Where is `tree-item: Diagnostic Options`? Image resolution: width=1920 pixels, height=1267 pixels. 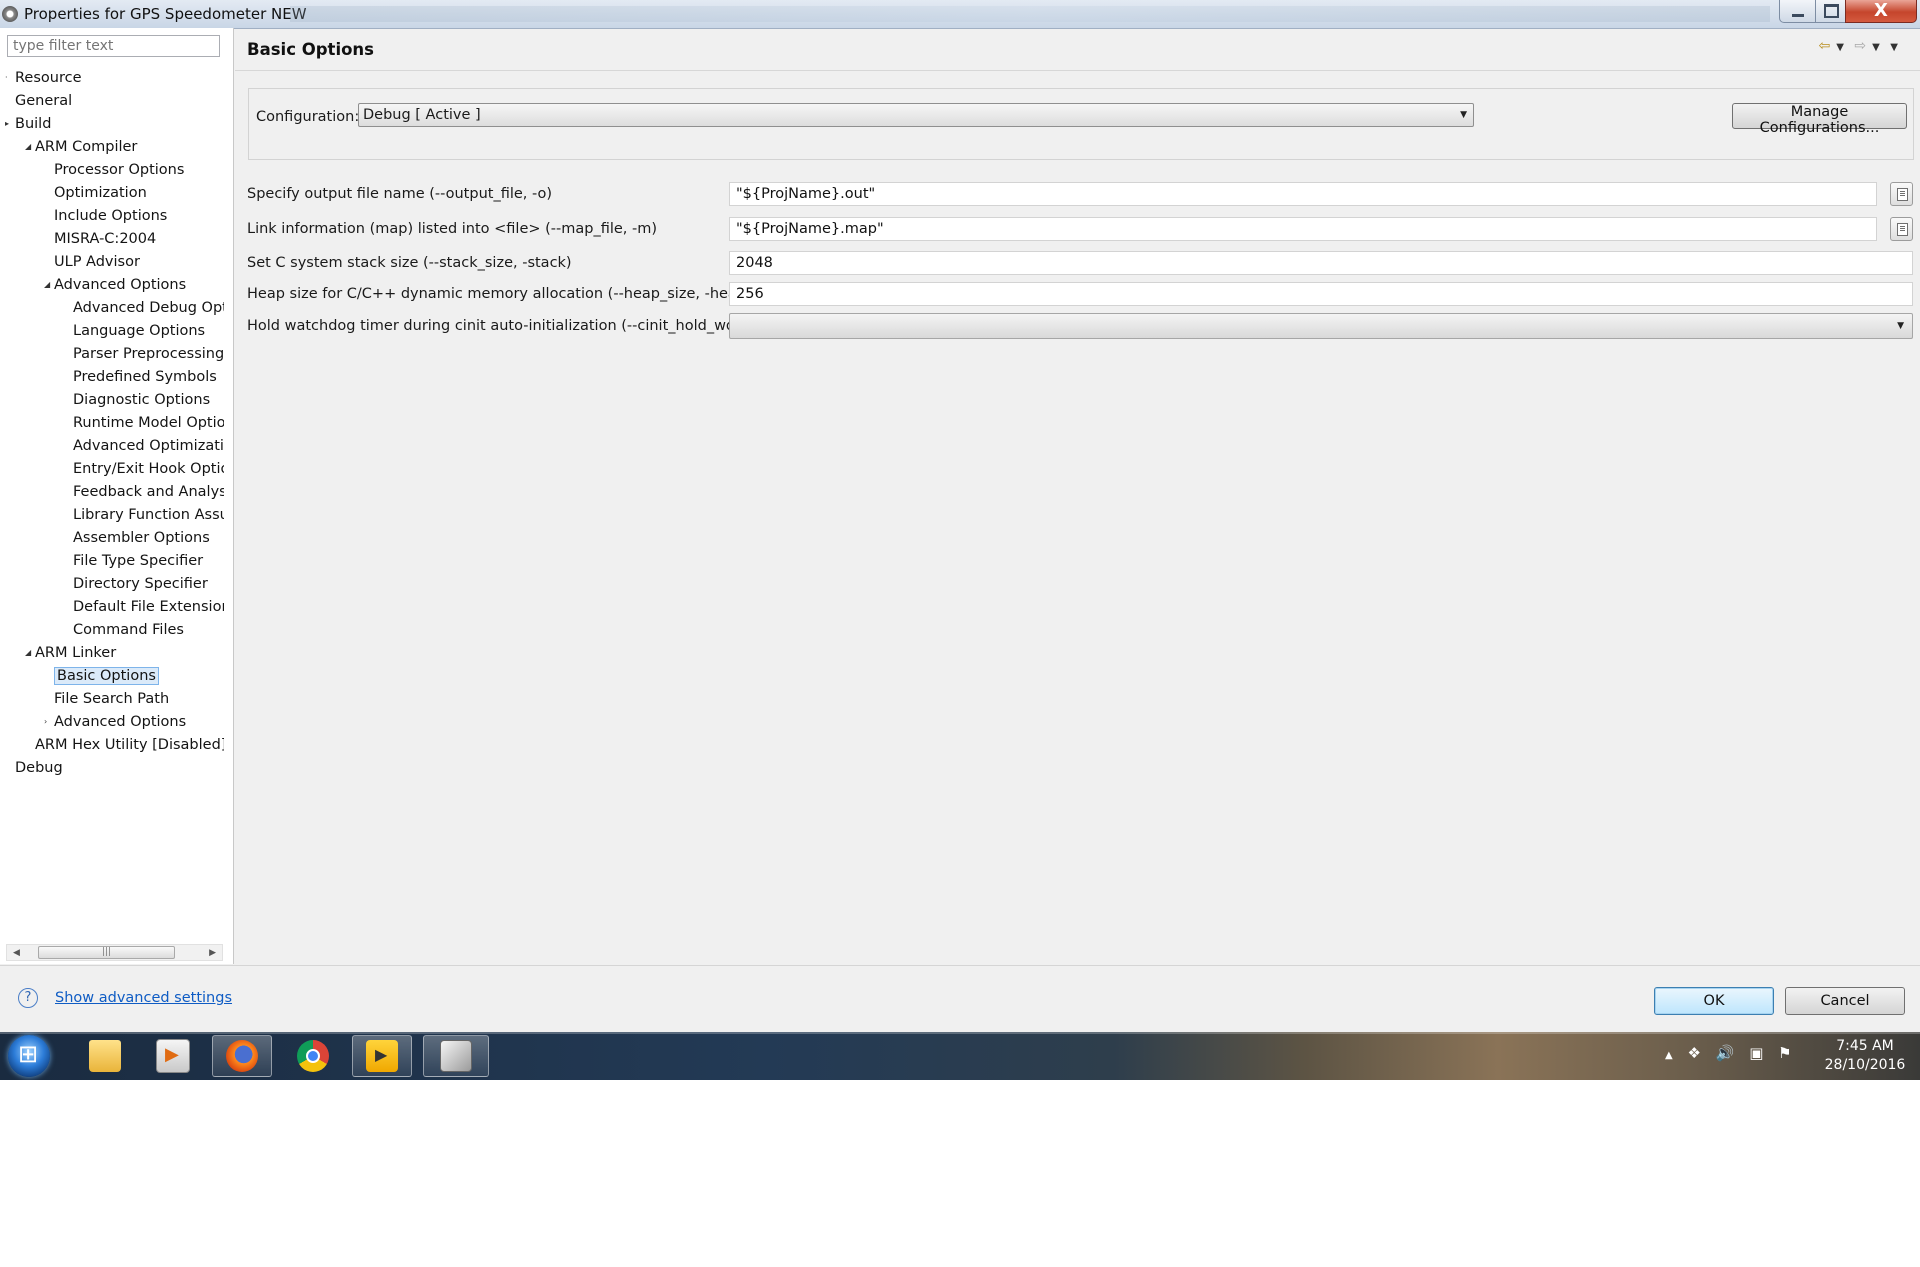
tree-item: Diagnostic Options is located at coordinates (141, 400).